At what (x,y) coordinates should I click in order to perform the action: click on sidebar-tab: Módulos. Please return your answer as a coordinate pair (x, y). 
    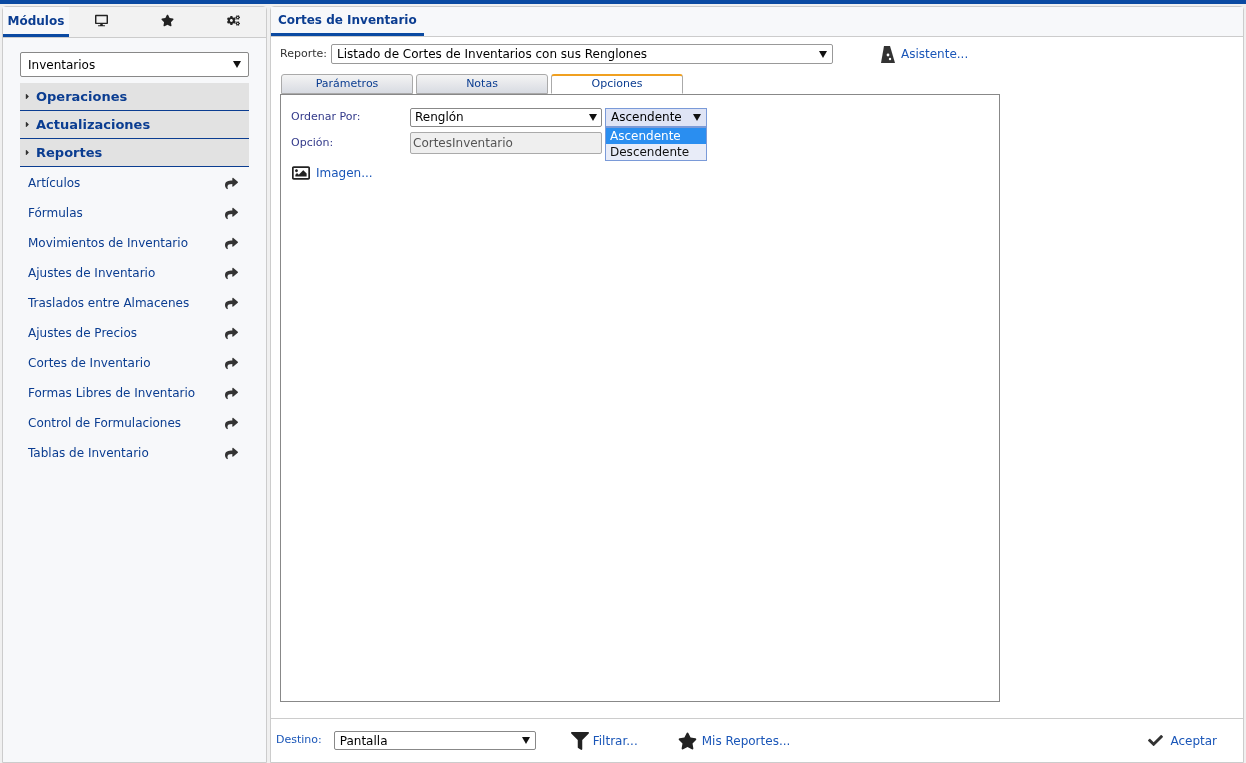
    Looking at the image, I should click on (36, 22).